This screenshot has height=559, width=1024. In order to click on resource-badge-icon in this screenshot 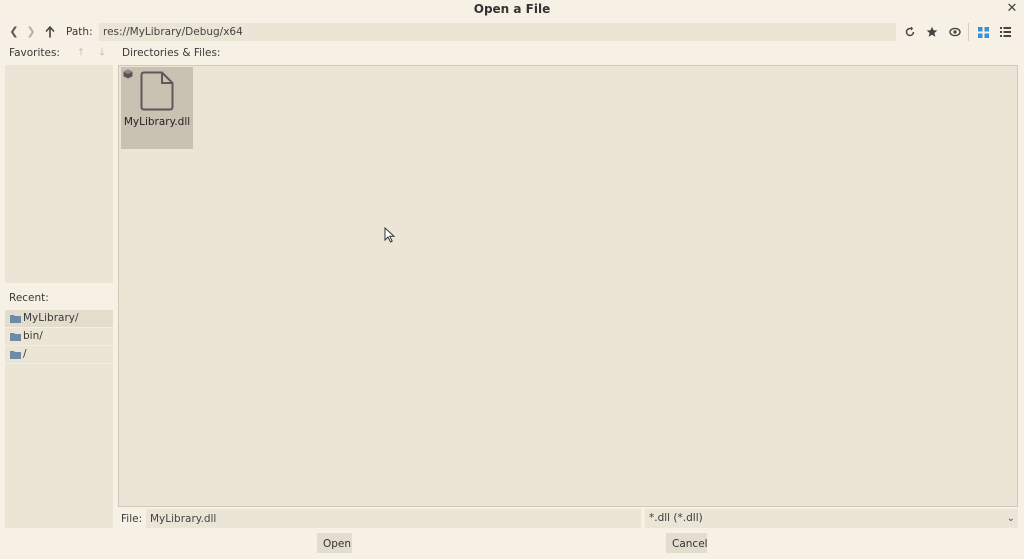, I will do `click(128, 74)`.